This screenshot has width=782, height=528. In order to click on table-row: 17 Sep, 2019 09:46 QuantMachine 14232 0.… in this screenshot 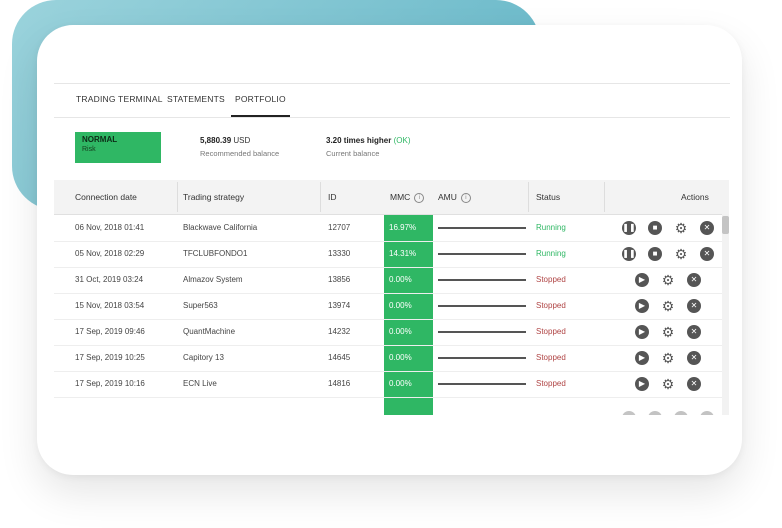, I will do `click(391, 332)`.